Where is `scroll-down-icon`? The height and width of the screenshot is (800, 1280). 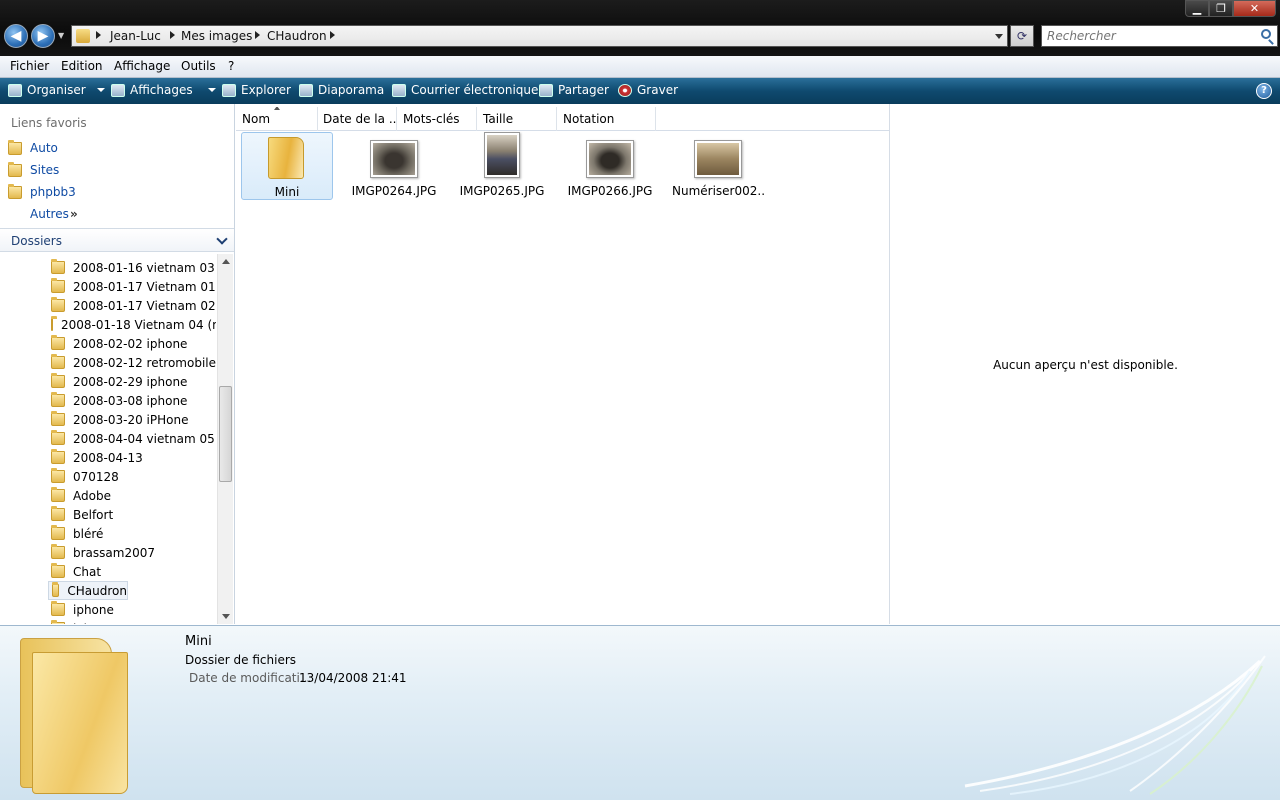 scroll-down-icon is located at coordinates (226, 616).